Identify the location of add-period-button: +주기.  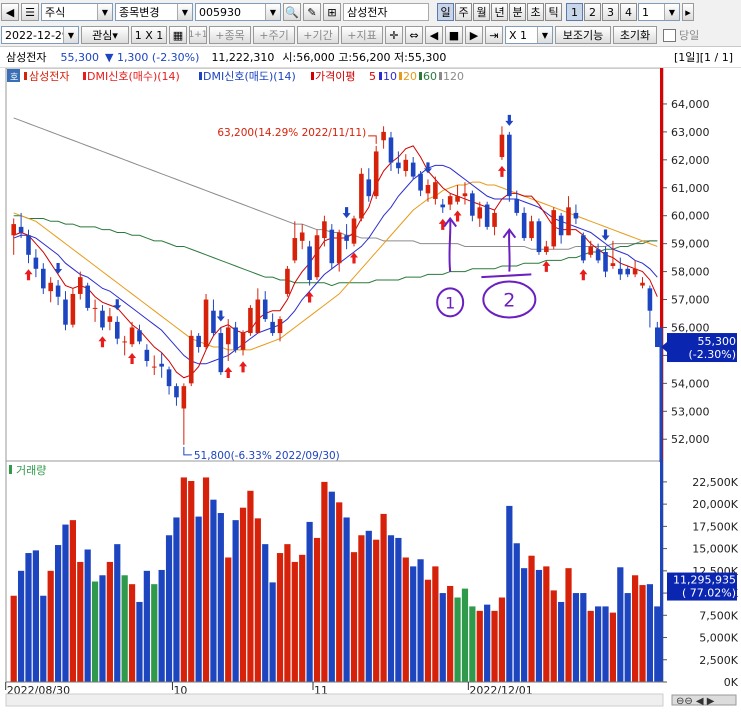
(274, 35).